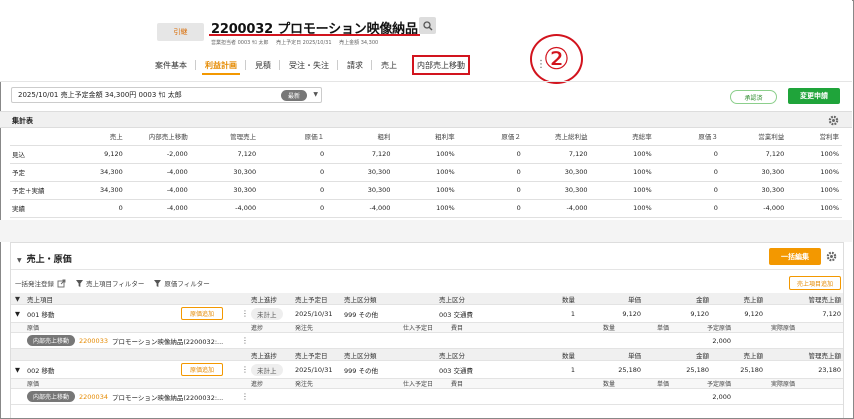 The width and height of the screenshot is (854, 419). I want to click on col-header: 原価, so click(33, 328).